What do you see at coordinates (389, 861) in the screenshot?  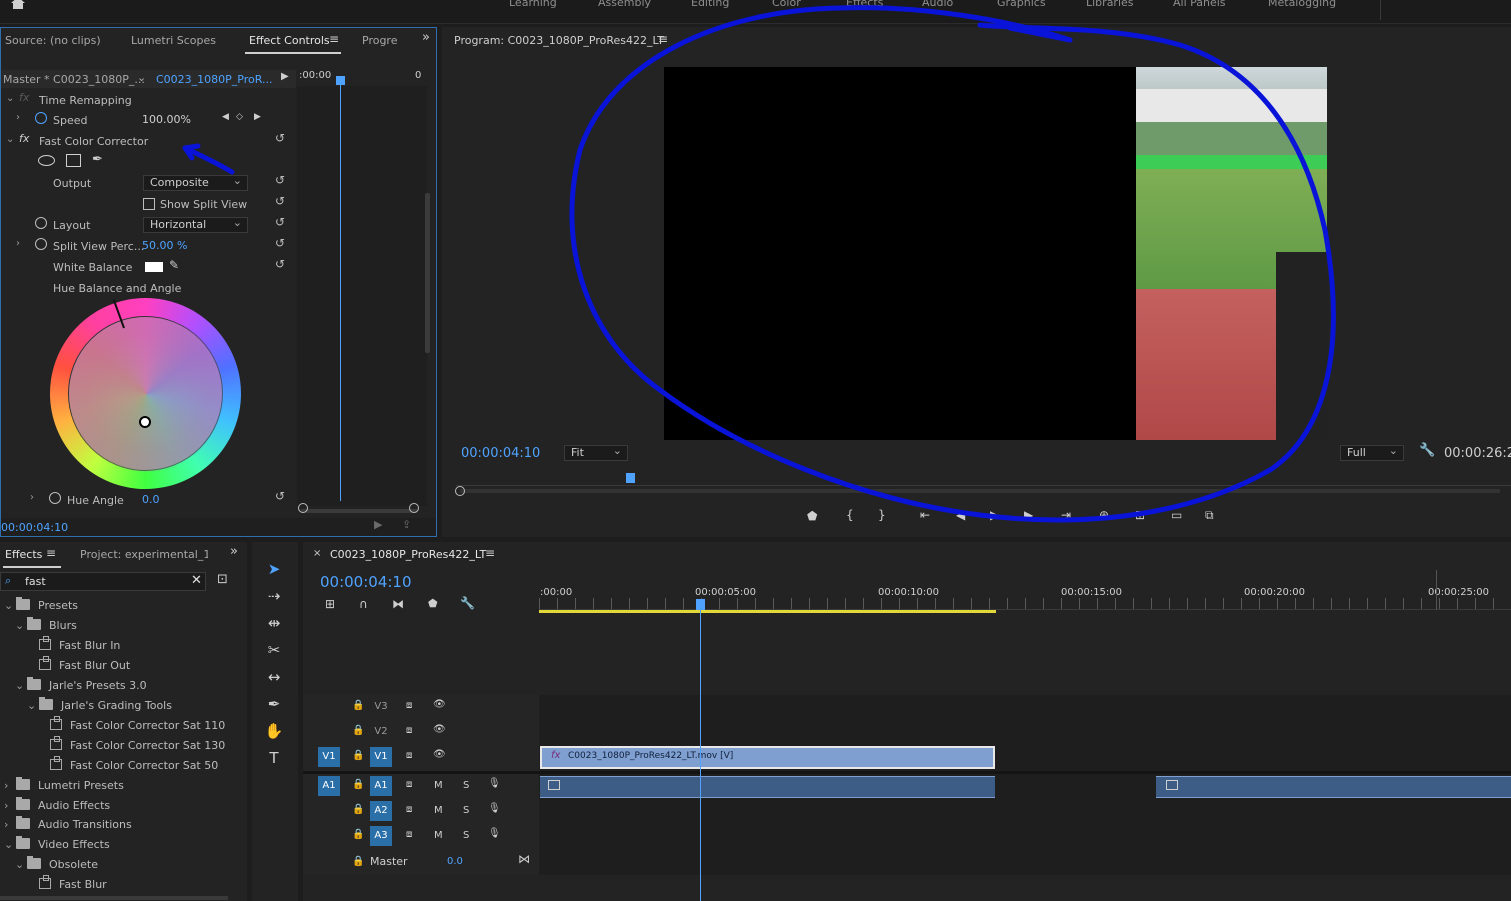 I see `master-track-label: Master` at bounding box center [389, 861].